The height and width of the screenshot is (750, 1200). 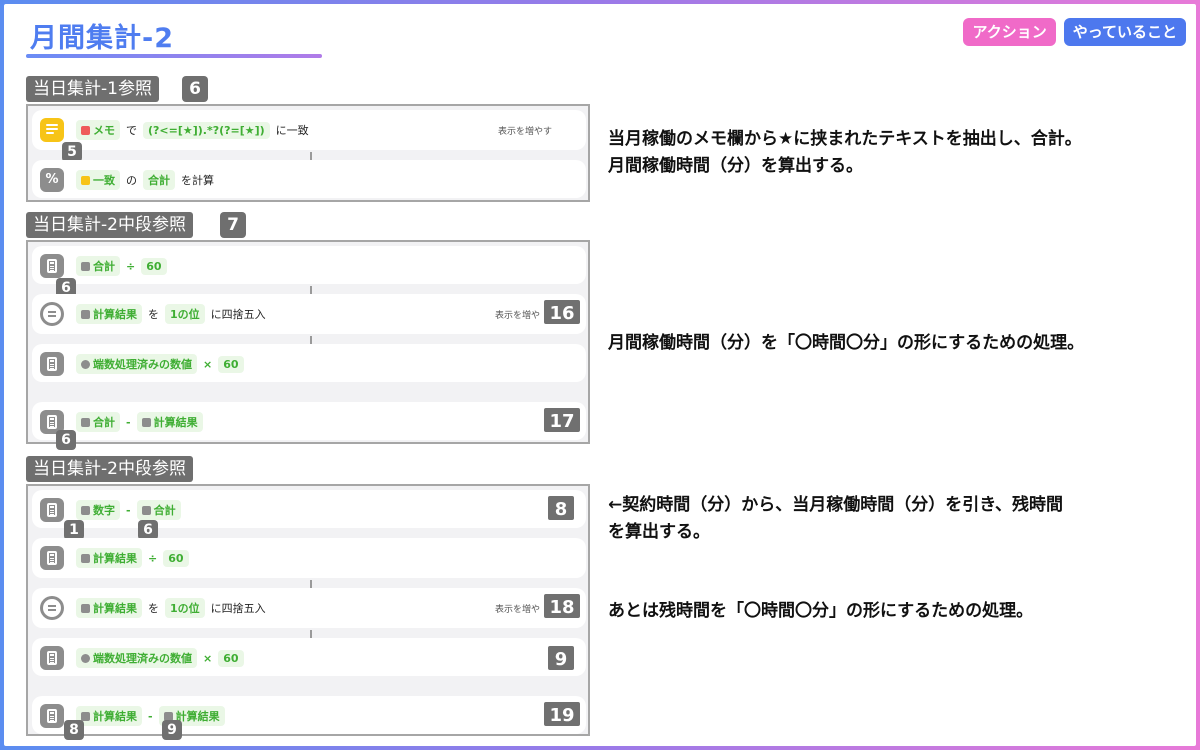 I want to click on action-card-calculate: 計算結果 - 計算結果 8 9 19, so click(x=309, y=718).